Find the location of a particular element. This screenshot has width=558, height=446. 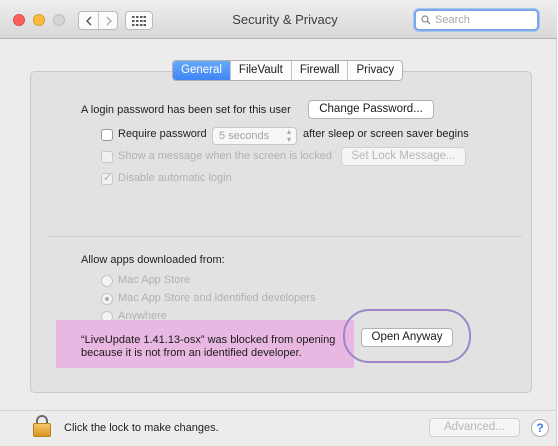

navigation-buttons is located at coordinates (98, 20).